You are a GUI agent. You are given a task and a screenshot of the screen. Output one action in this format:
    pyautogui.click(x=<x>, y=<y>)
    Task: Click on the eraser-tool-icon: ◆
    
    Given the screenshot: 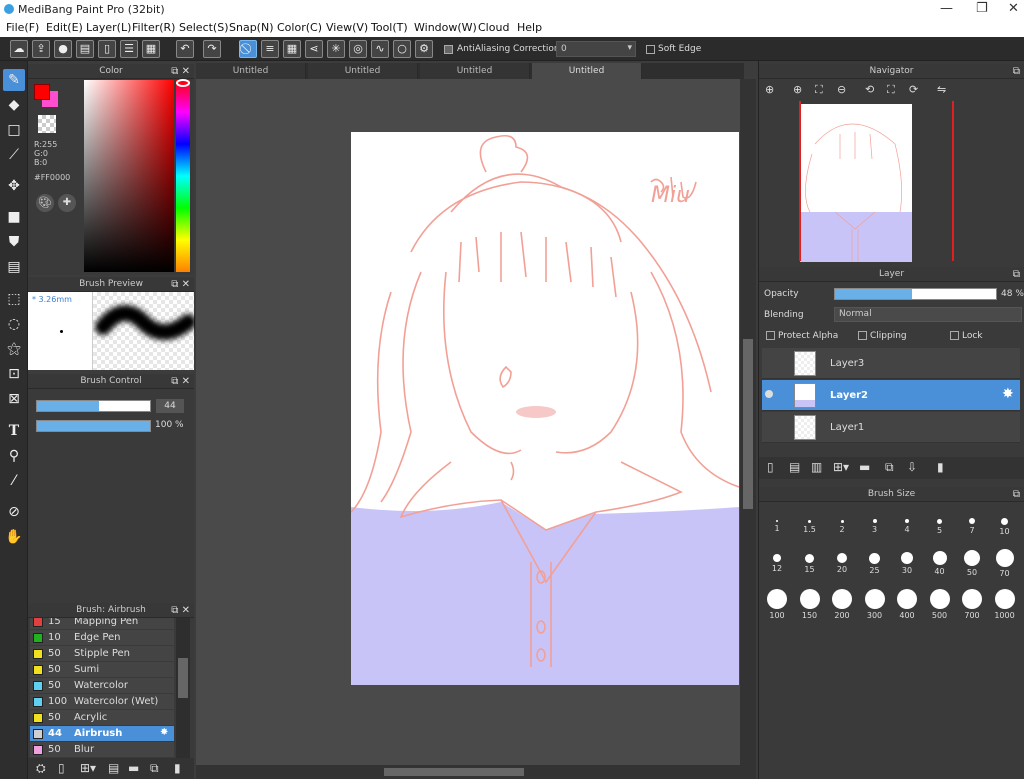 What is the action you would take?
    pyautogui.click(x=14, y=105)
    